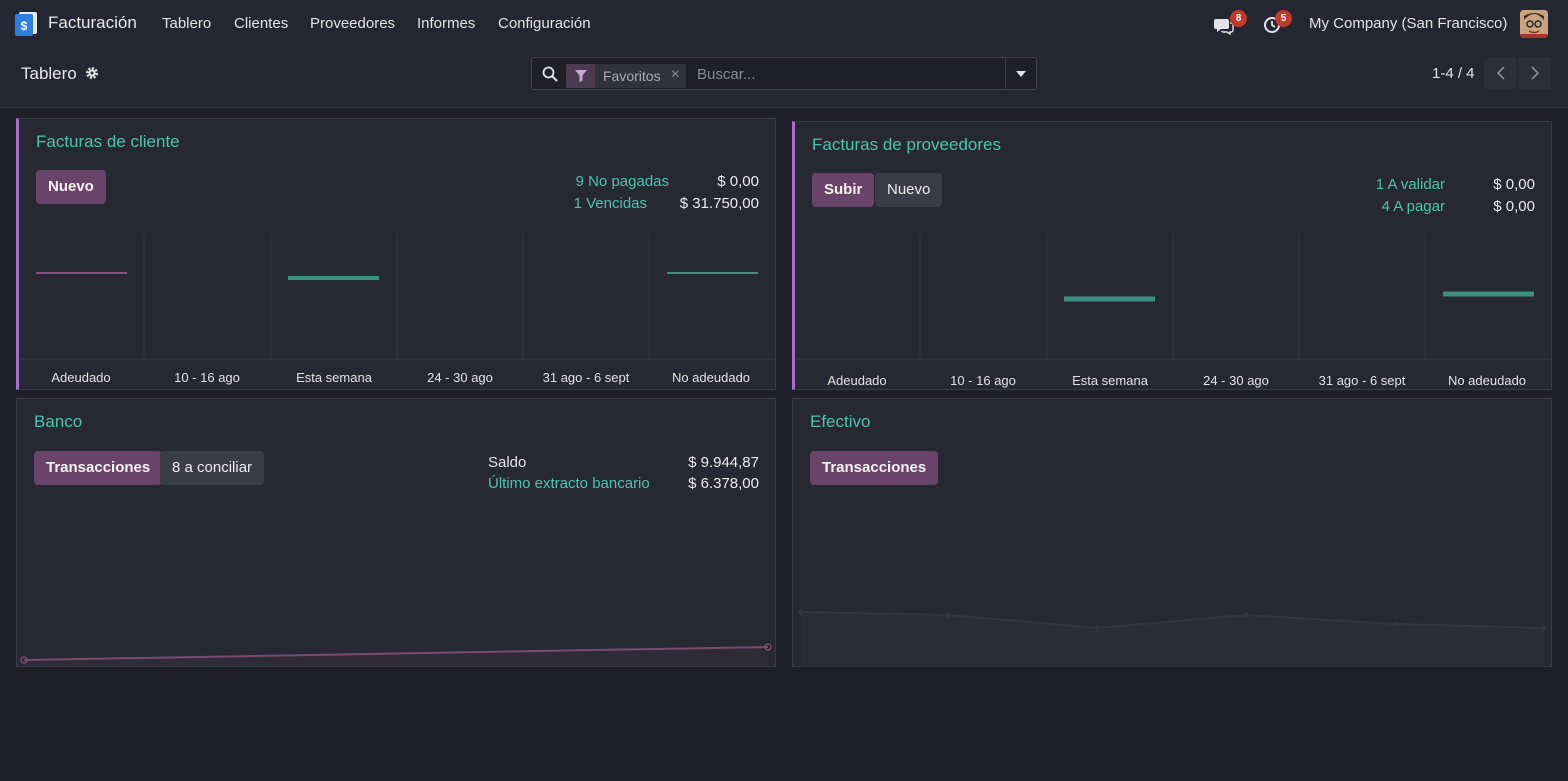  I want to click on user-avatar, so click(1534, 24).